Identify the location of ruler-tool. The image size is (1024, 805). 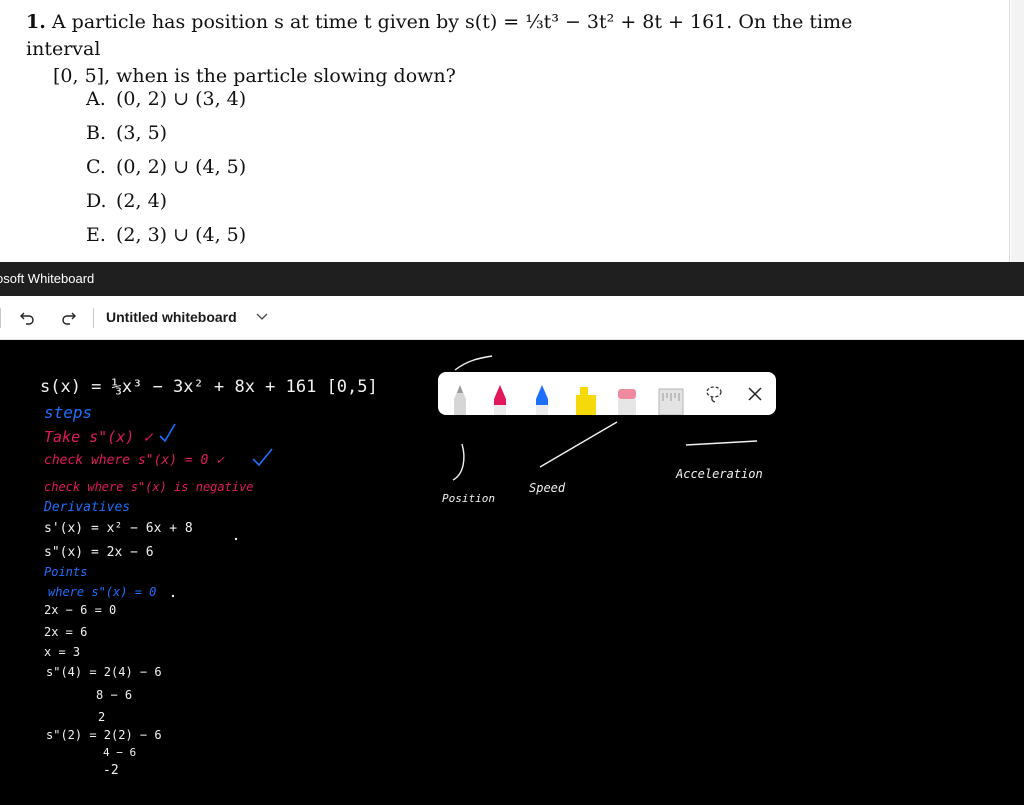
(671, 398).